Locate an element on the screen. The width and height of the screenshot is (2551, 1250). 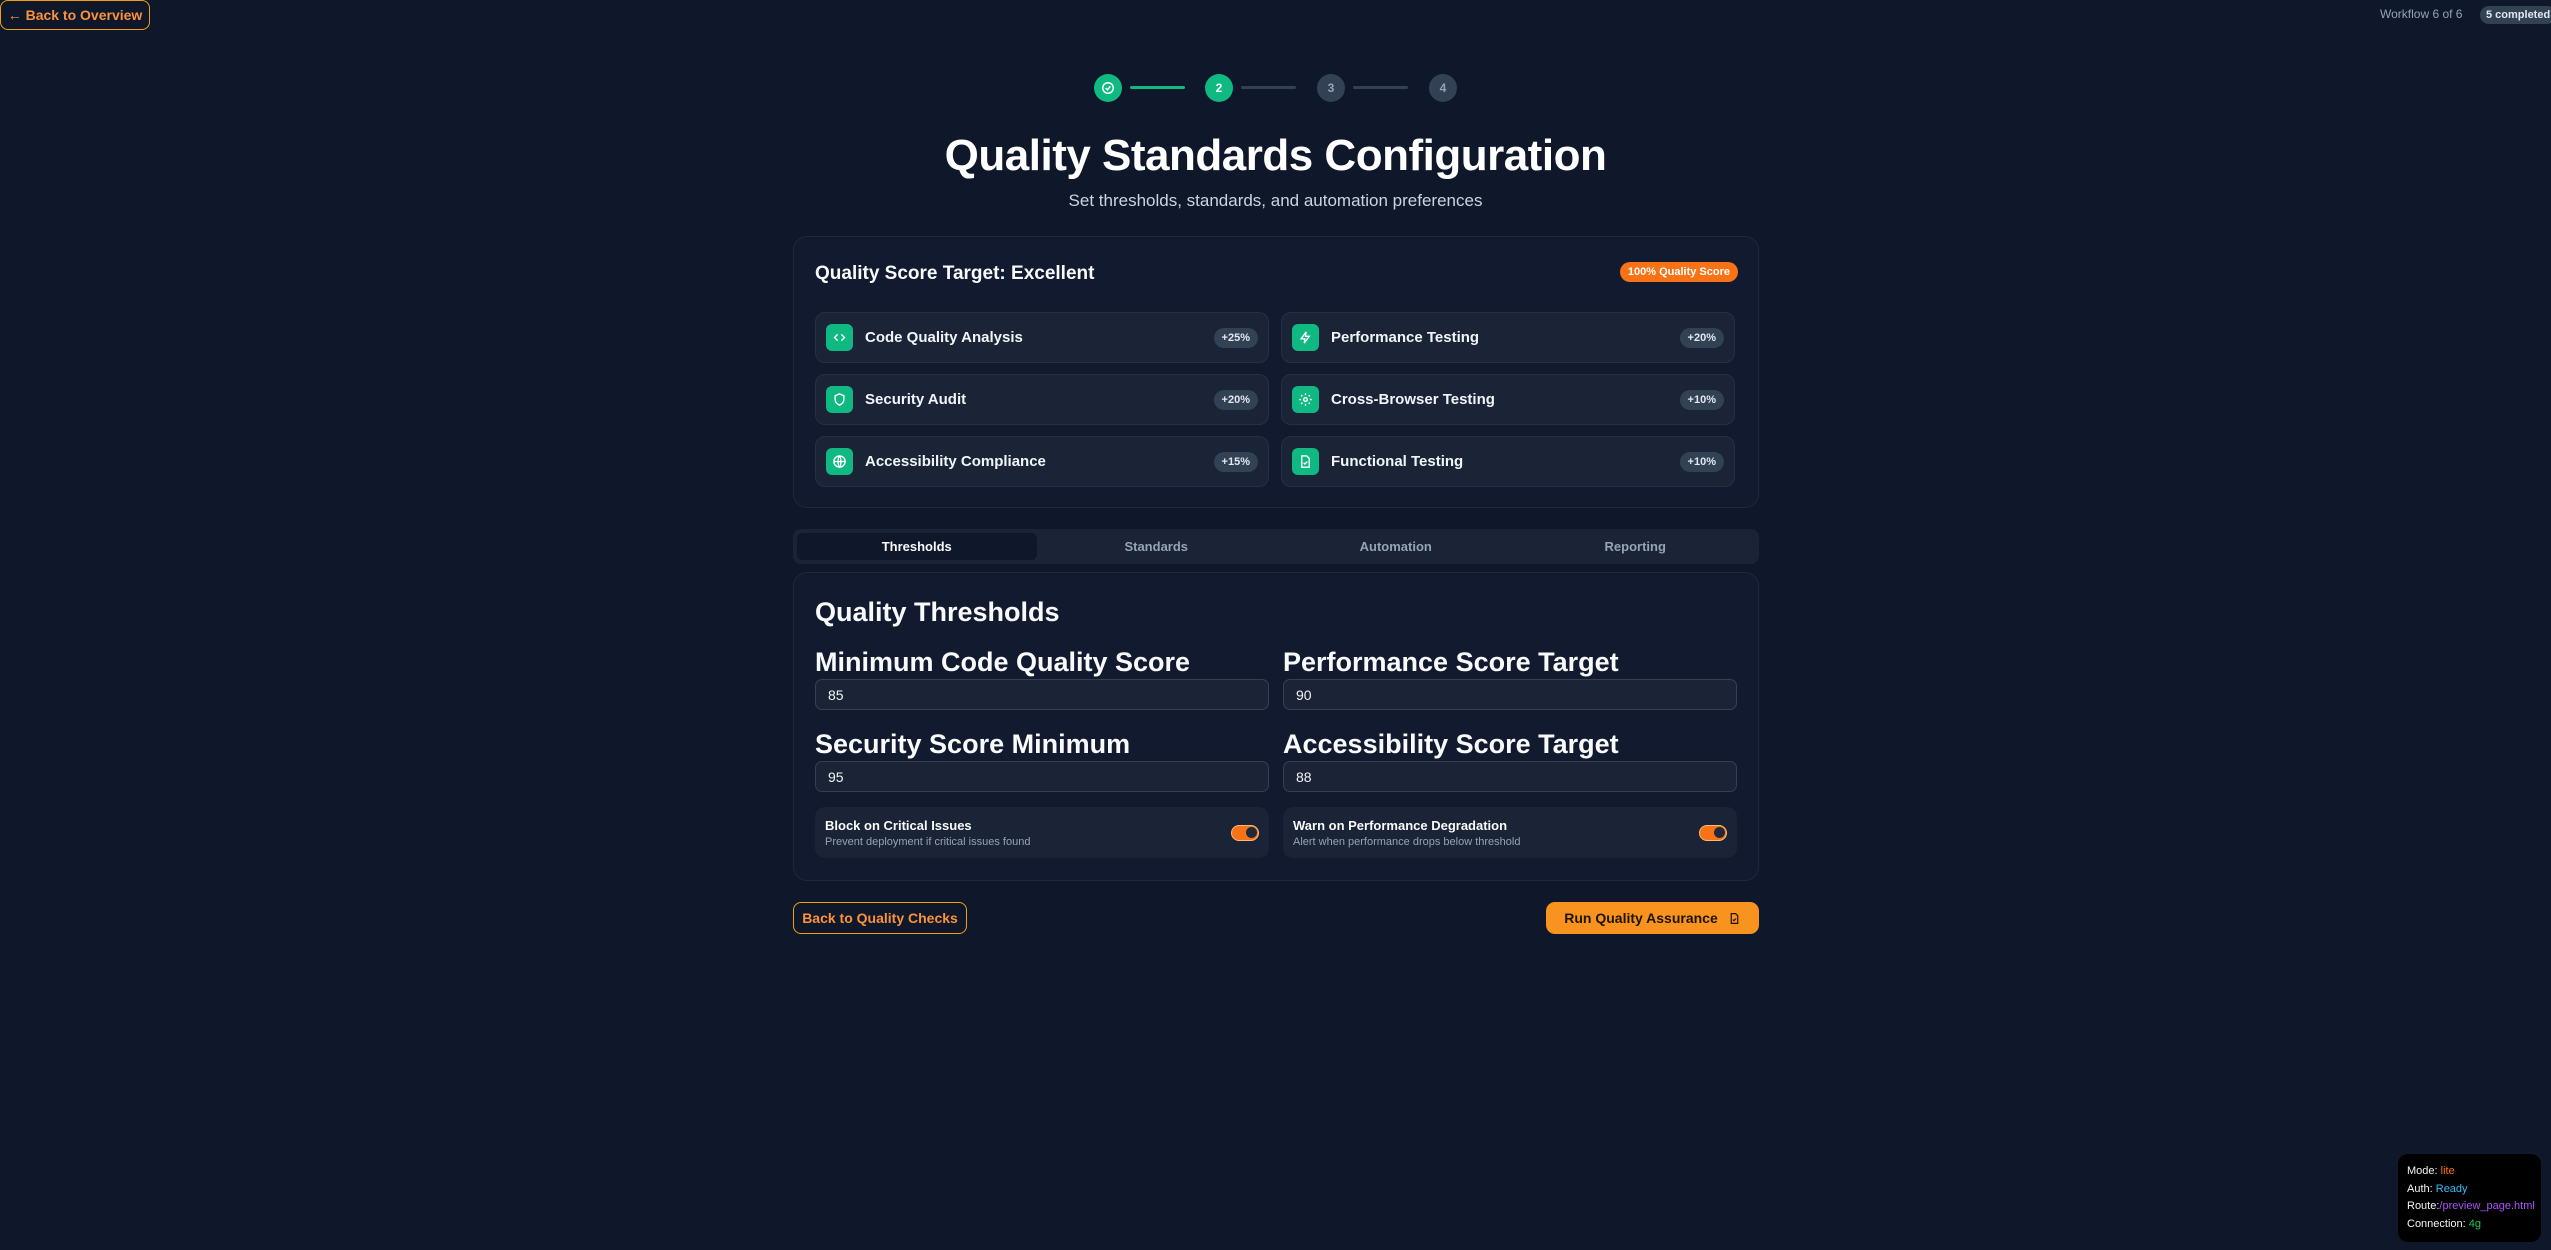
min-code-quality-label: Minimum Code Quality Score is located at coordinates (1003, 662).